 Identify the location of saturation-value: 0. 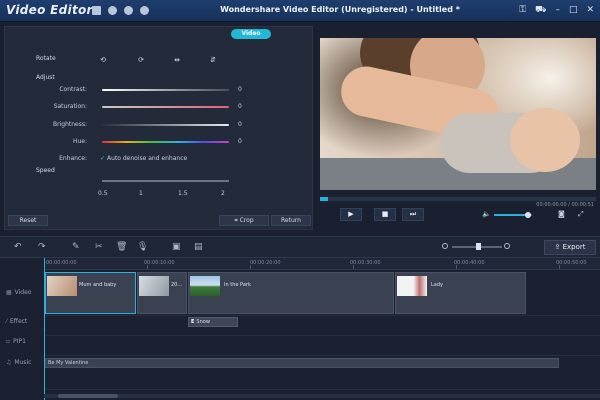
(240, 106).